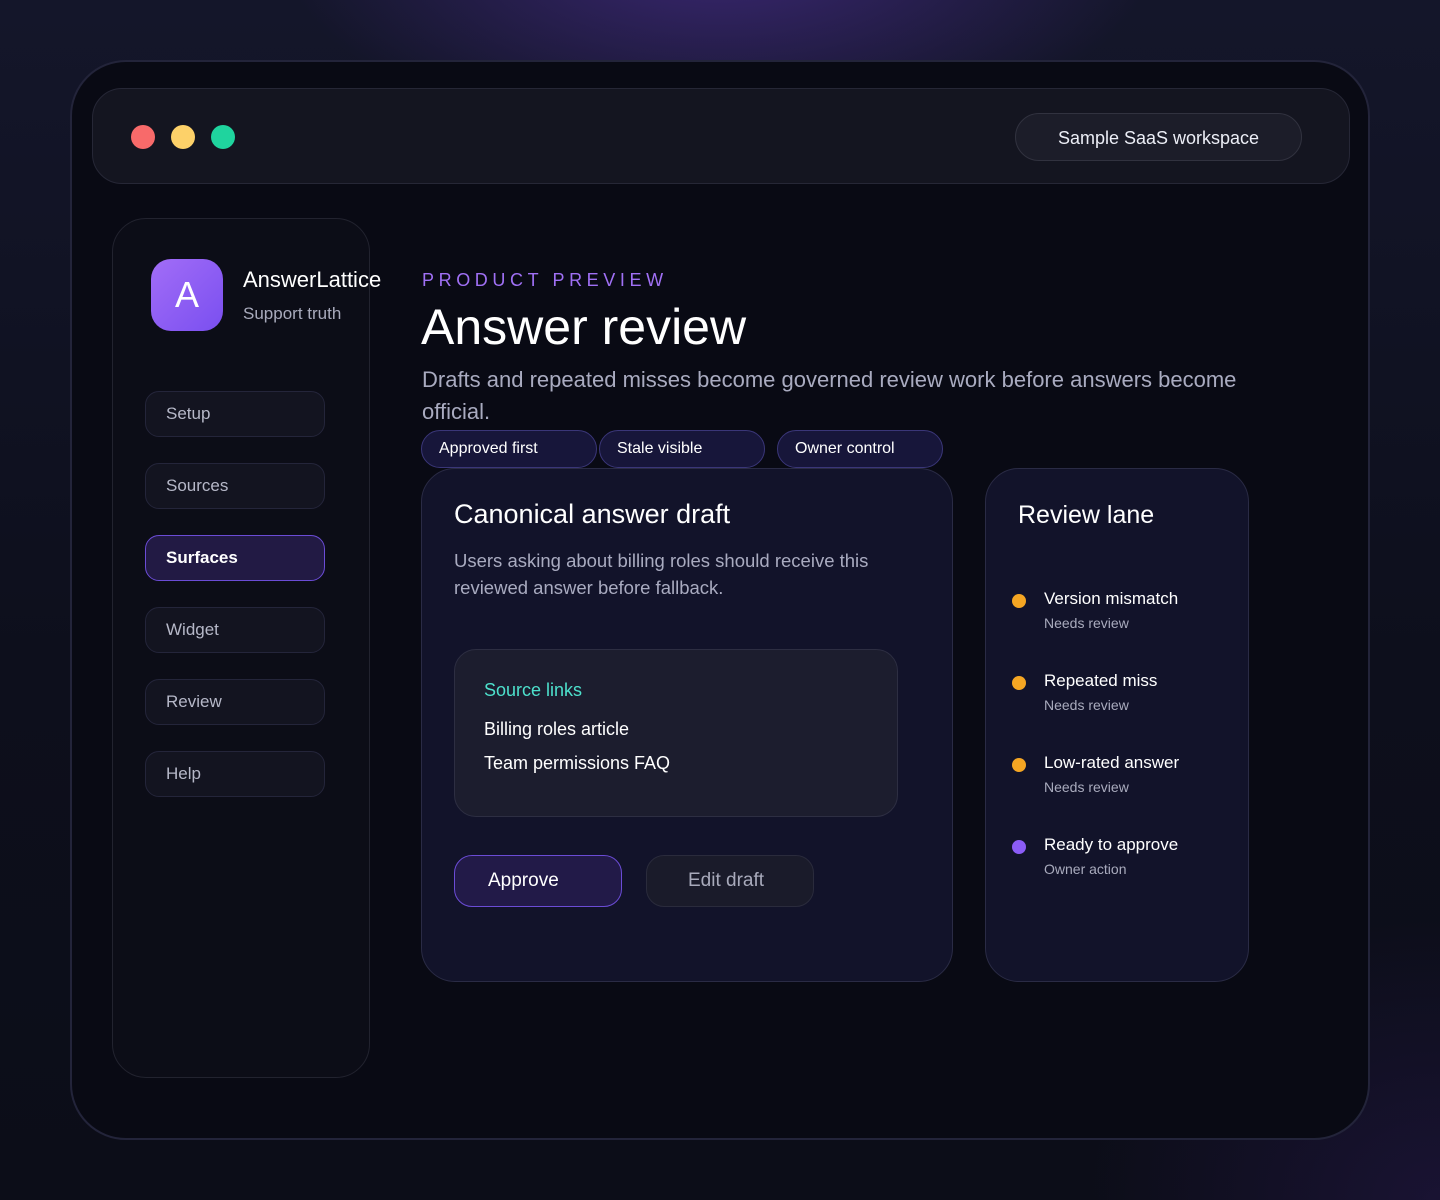 This screenshot has width=1440, height=1200. What do you see at coordinates (1111, 598) in the screenshot?
I see `review-item-label: Version mismatch` at bounding box center [1111, 598].